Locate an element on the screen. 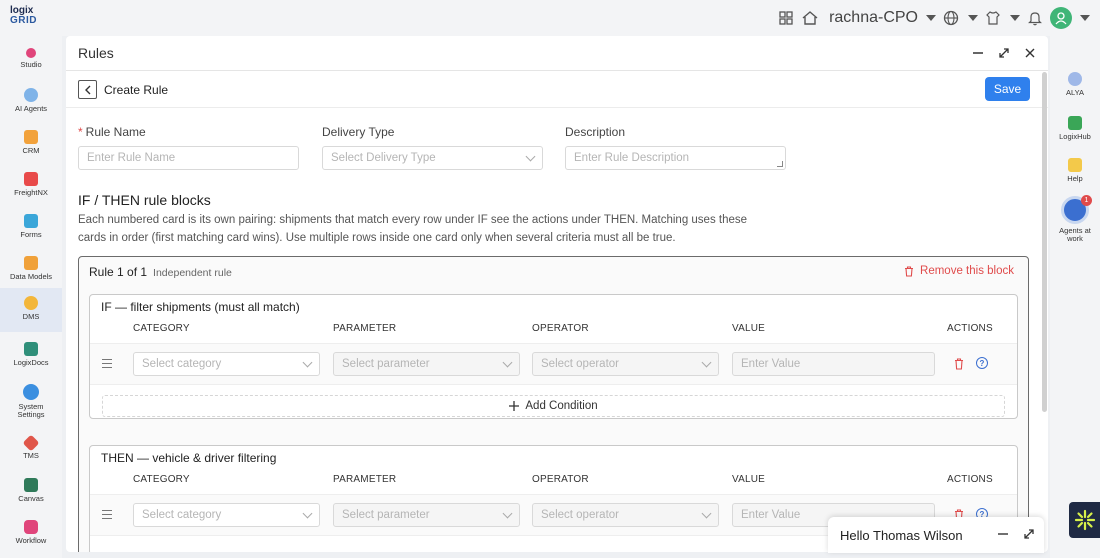  chat-controls is located at coordinates (1016, 535).